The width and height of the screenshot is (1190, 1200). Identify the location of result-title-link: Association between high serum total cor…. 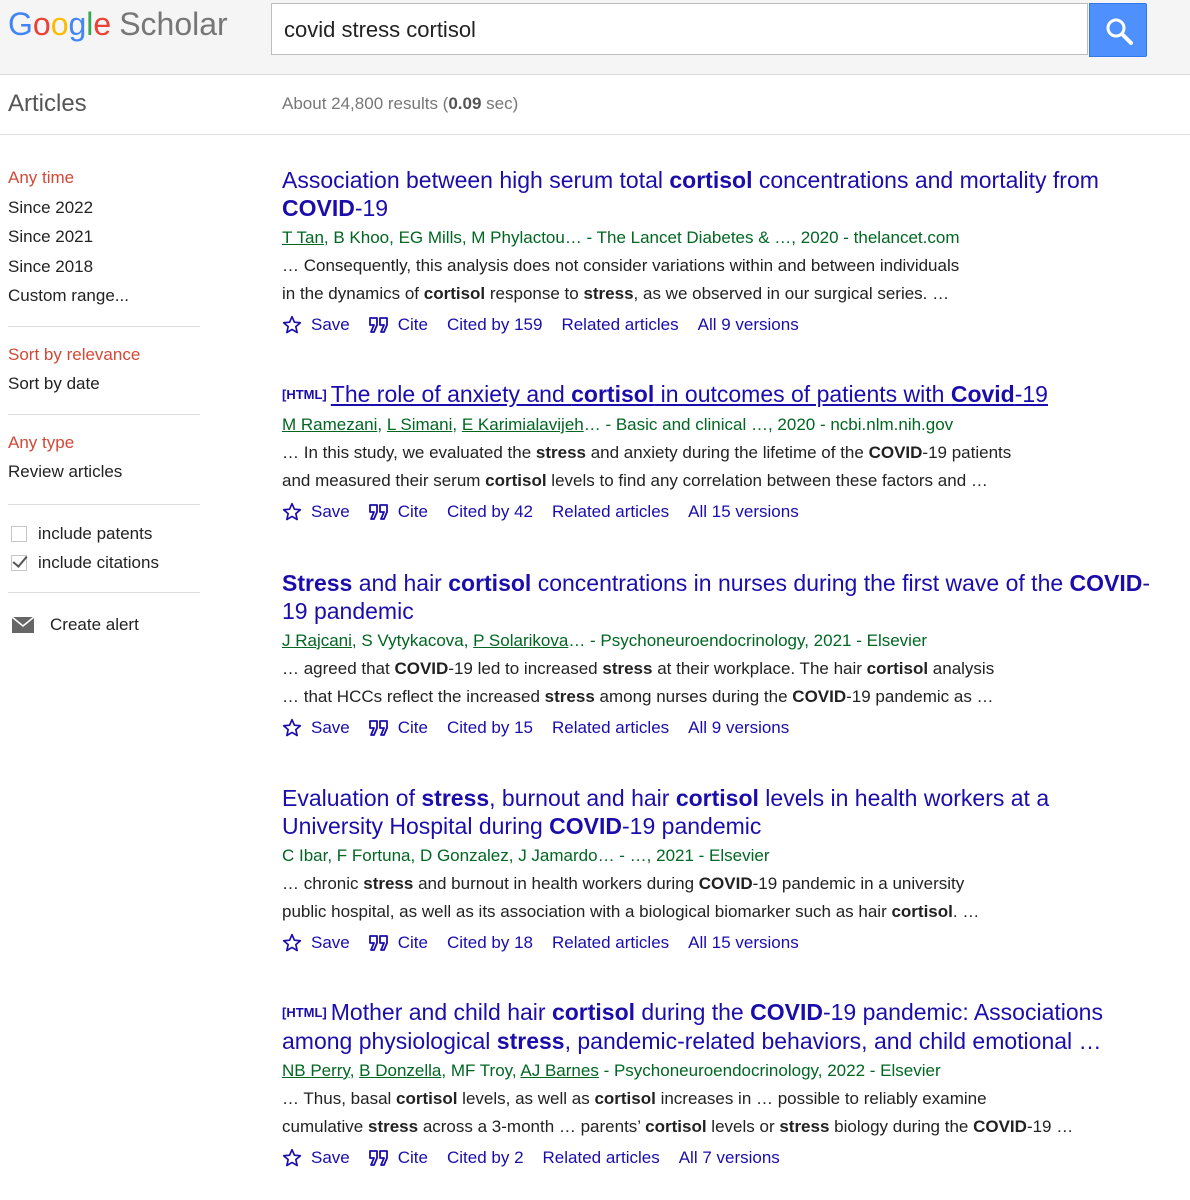
(724, 194).